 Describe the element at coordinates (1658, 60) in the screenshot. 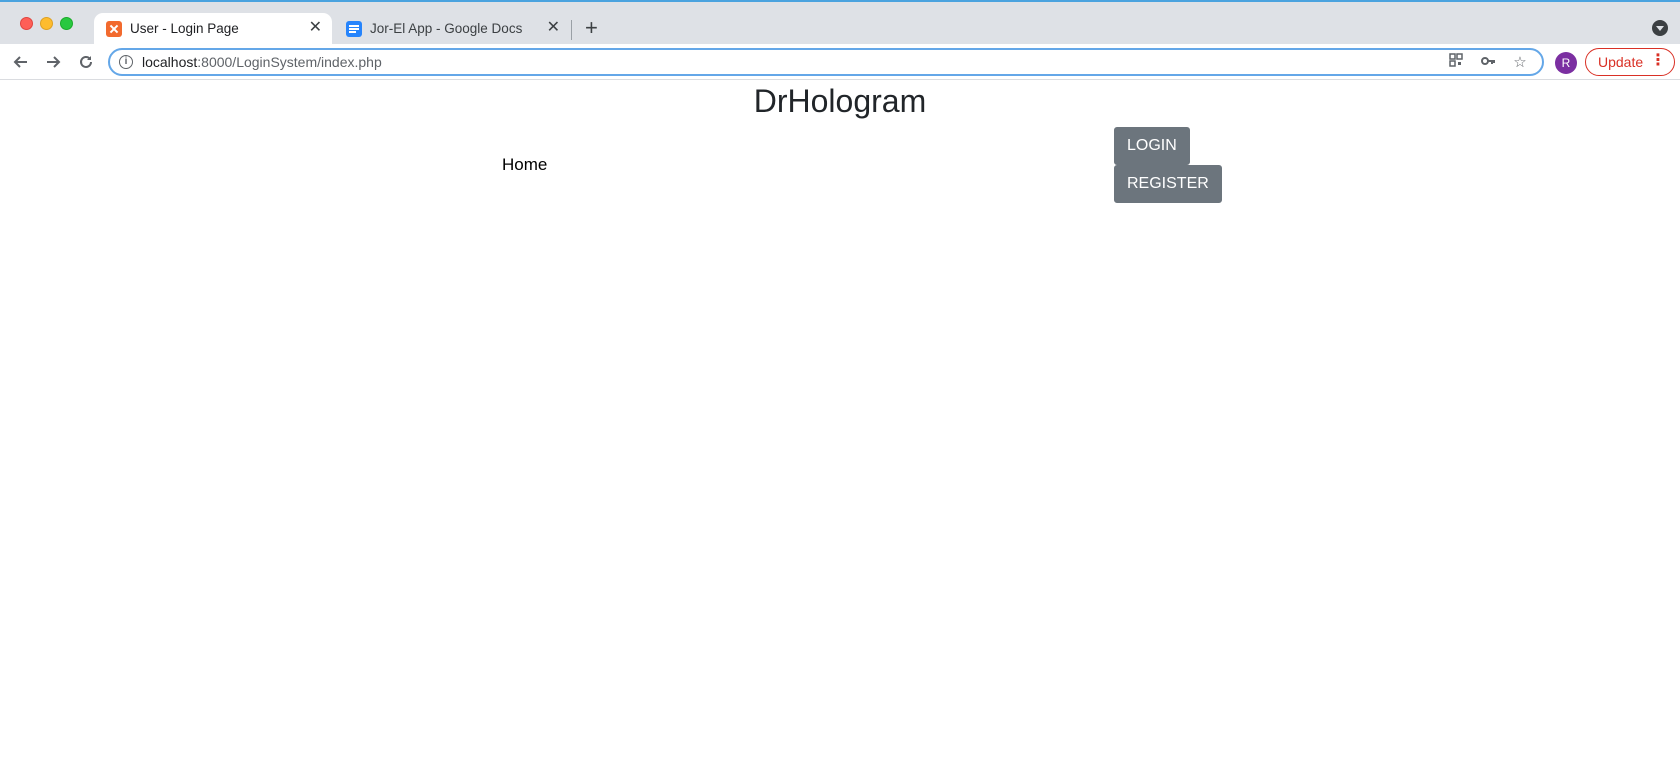

I see `more-vertical-icon: ⋮` at that location.